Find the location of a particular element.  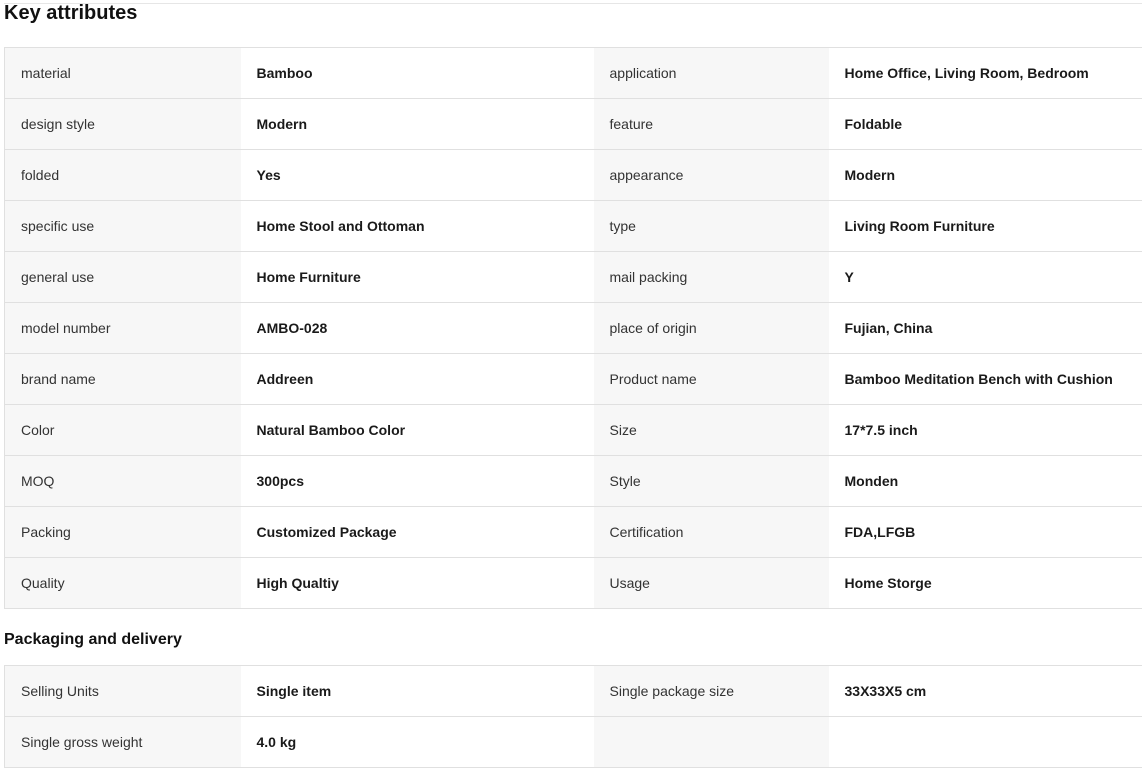

attribute-value: Monden is located at coordinates (985, 481).